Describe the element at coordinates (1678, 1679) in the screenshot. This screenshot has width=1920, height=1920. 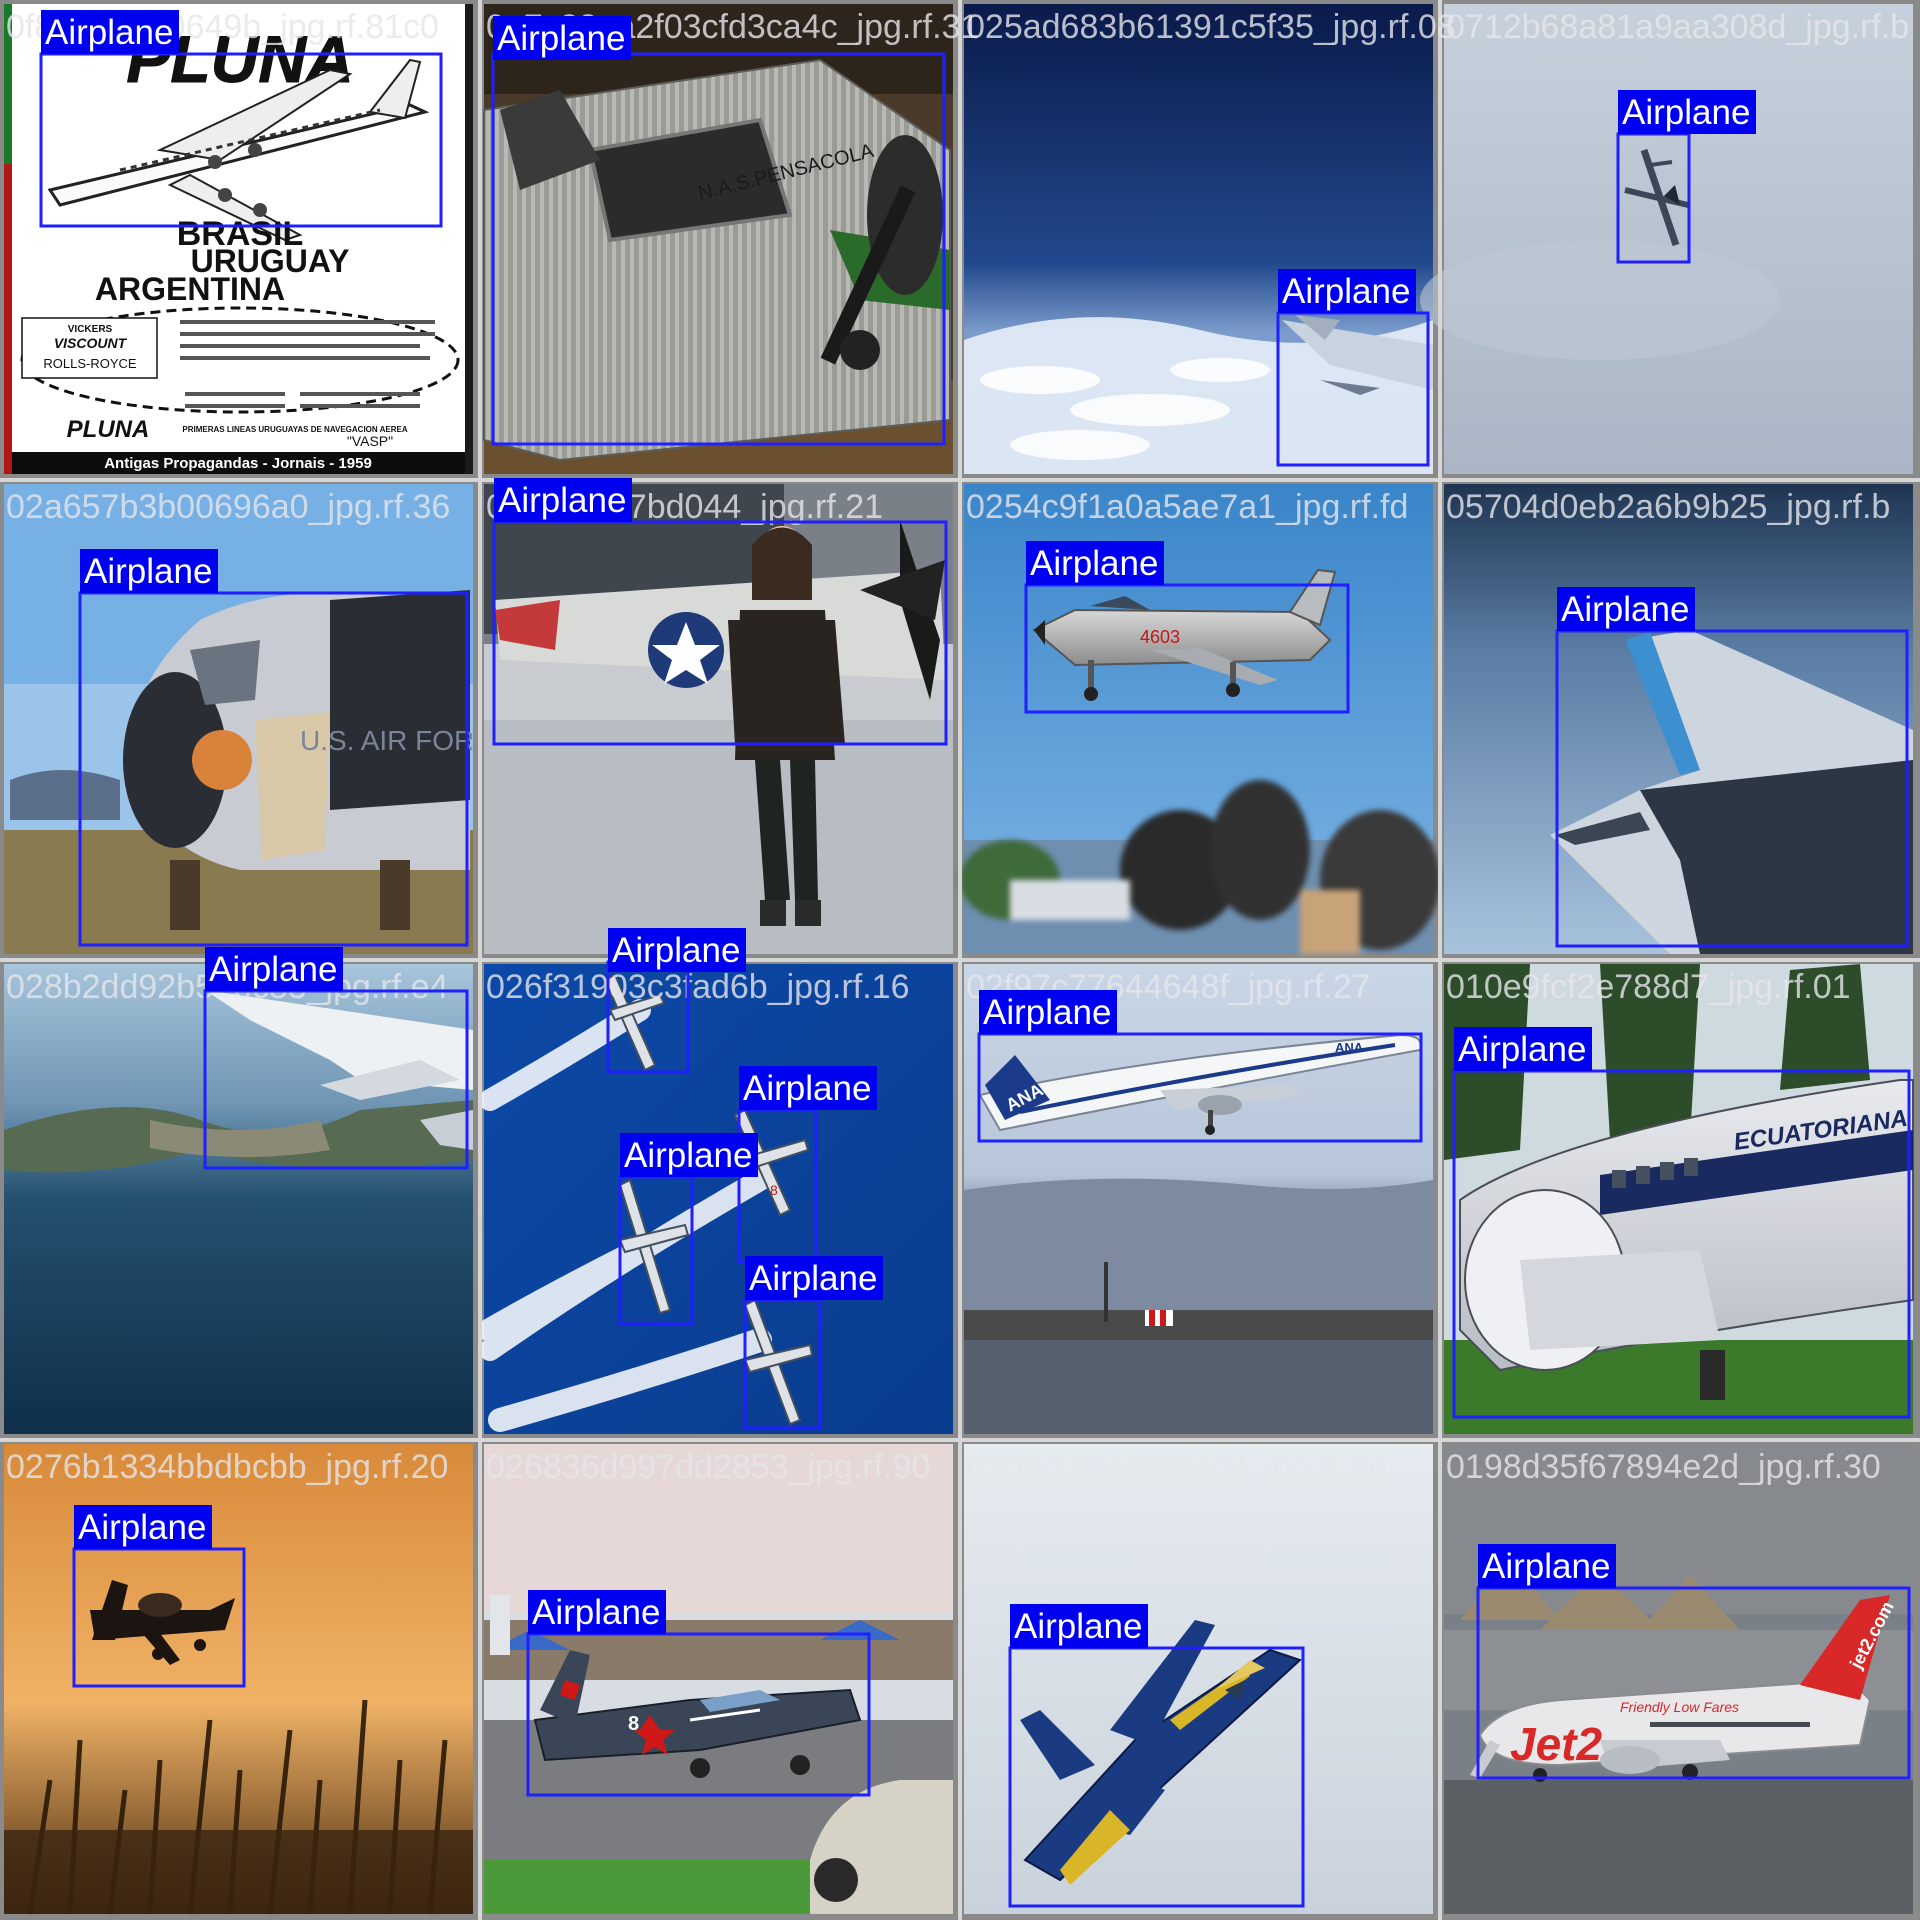
I see `tile-jet2: jet2.com Jet2 Friendly Low Fares` at that location.